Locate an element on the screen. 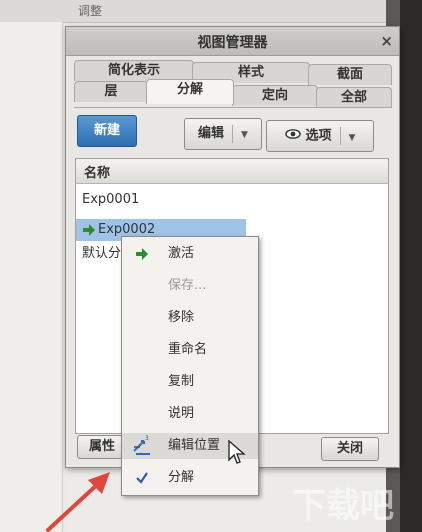 Image resolution: width=422 pixels, height=532 pixels. menu-item-activate: 激活 is located at coordinates (190, 254).